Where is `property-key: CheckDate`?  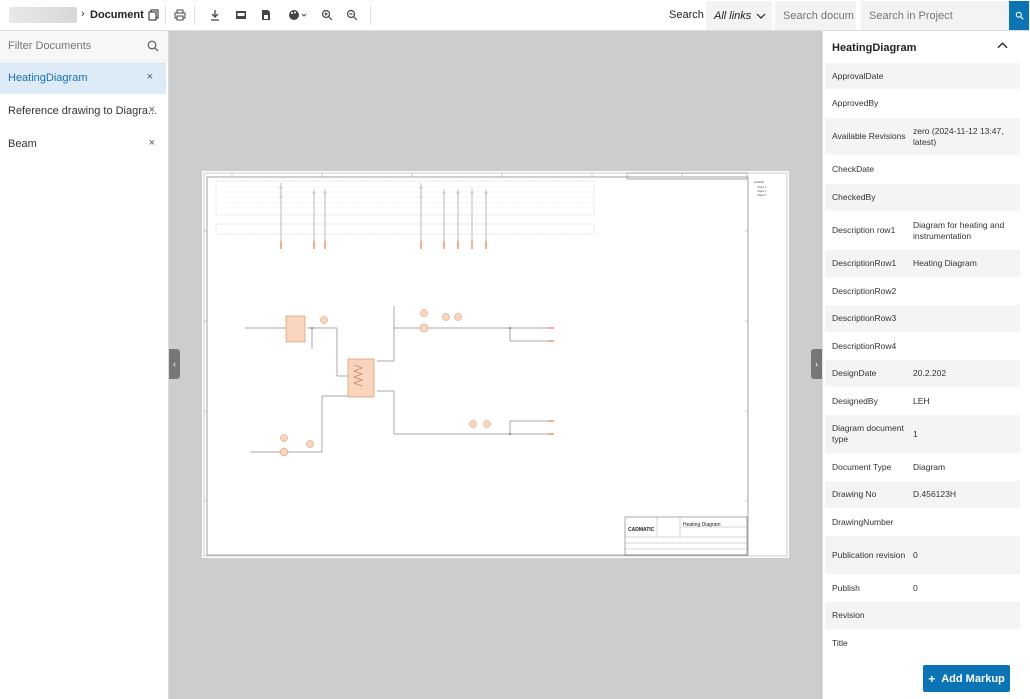 property-key: CheckDate is located at coordinates (853, 169).